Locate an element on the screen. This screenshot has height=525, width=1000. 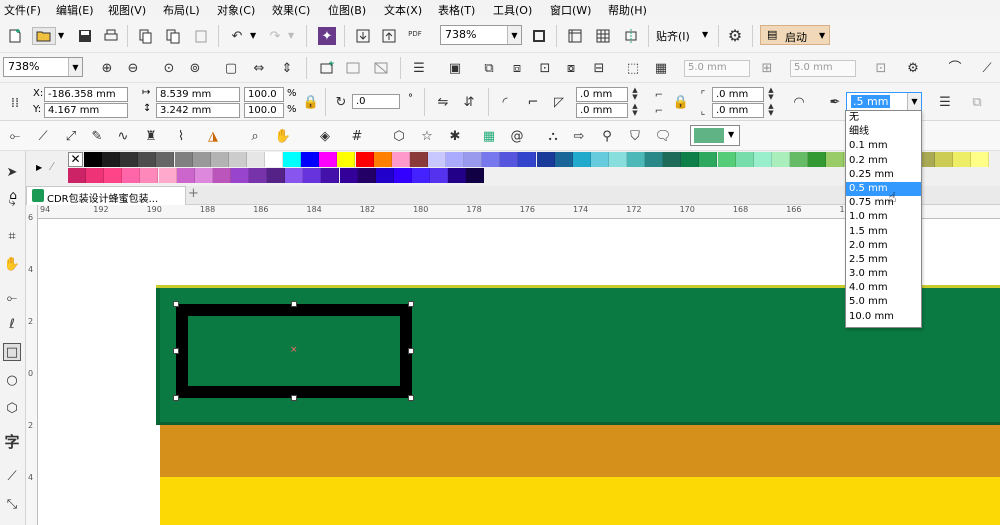
pen-nib-icon: ✒ is located at coordinates (835, 102).